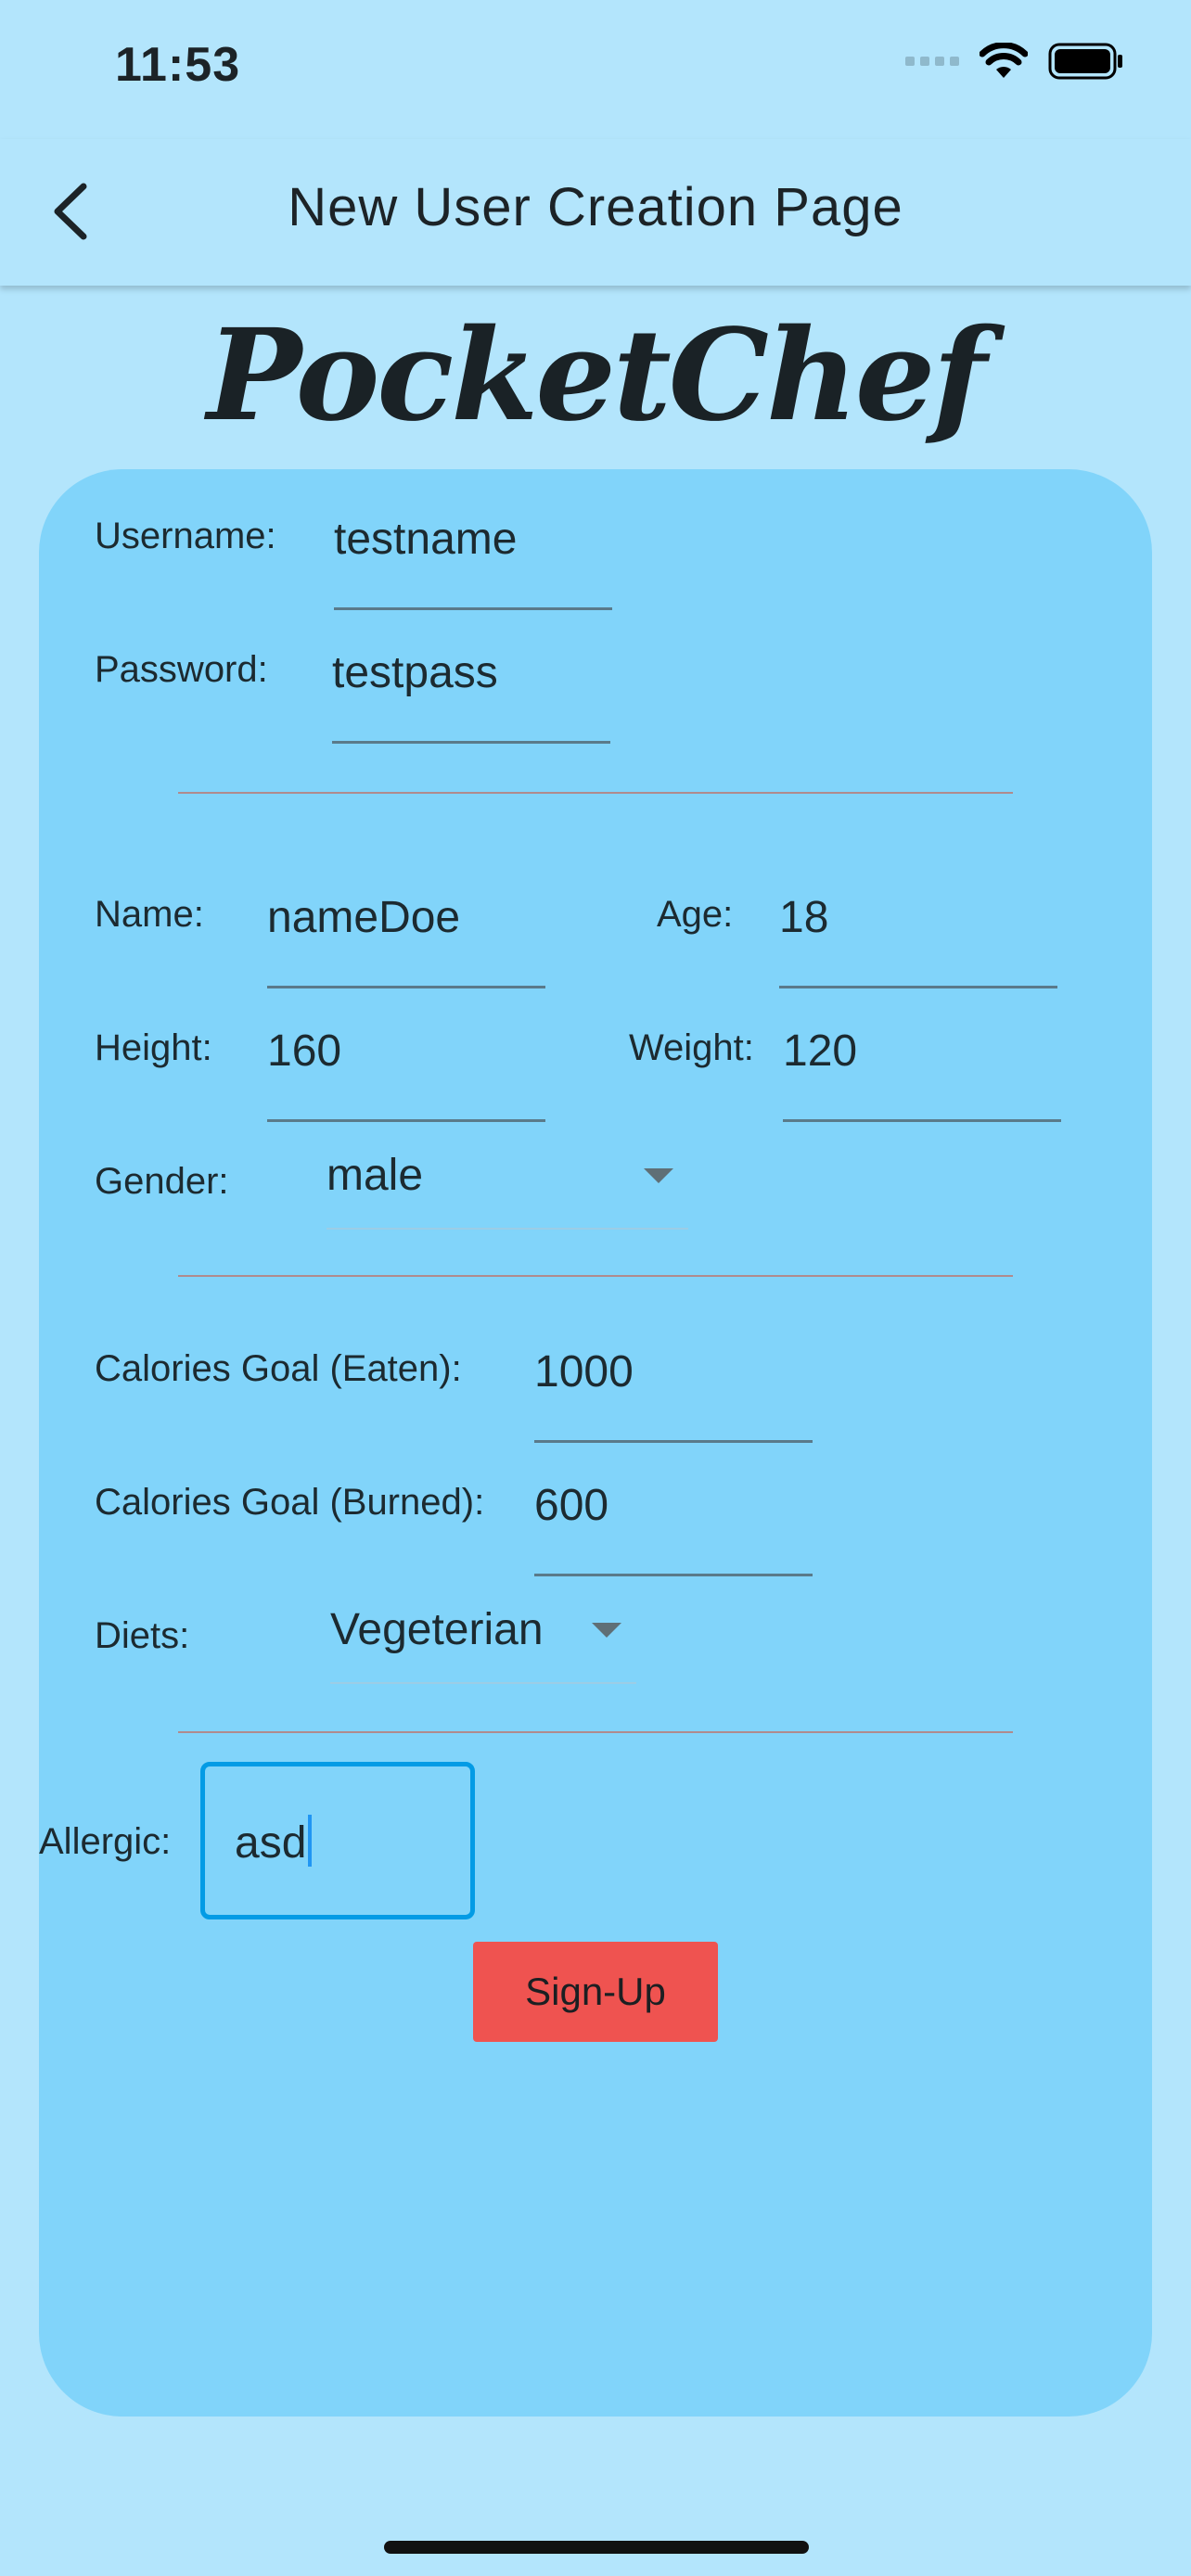  I want to click on name-value: nameDoe, so click(364, 917).